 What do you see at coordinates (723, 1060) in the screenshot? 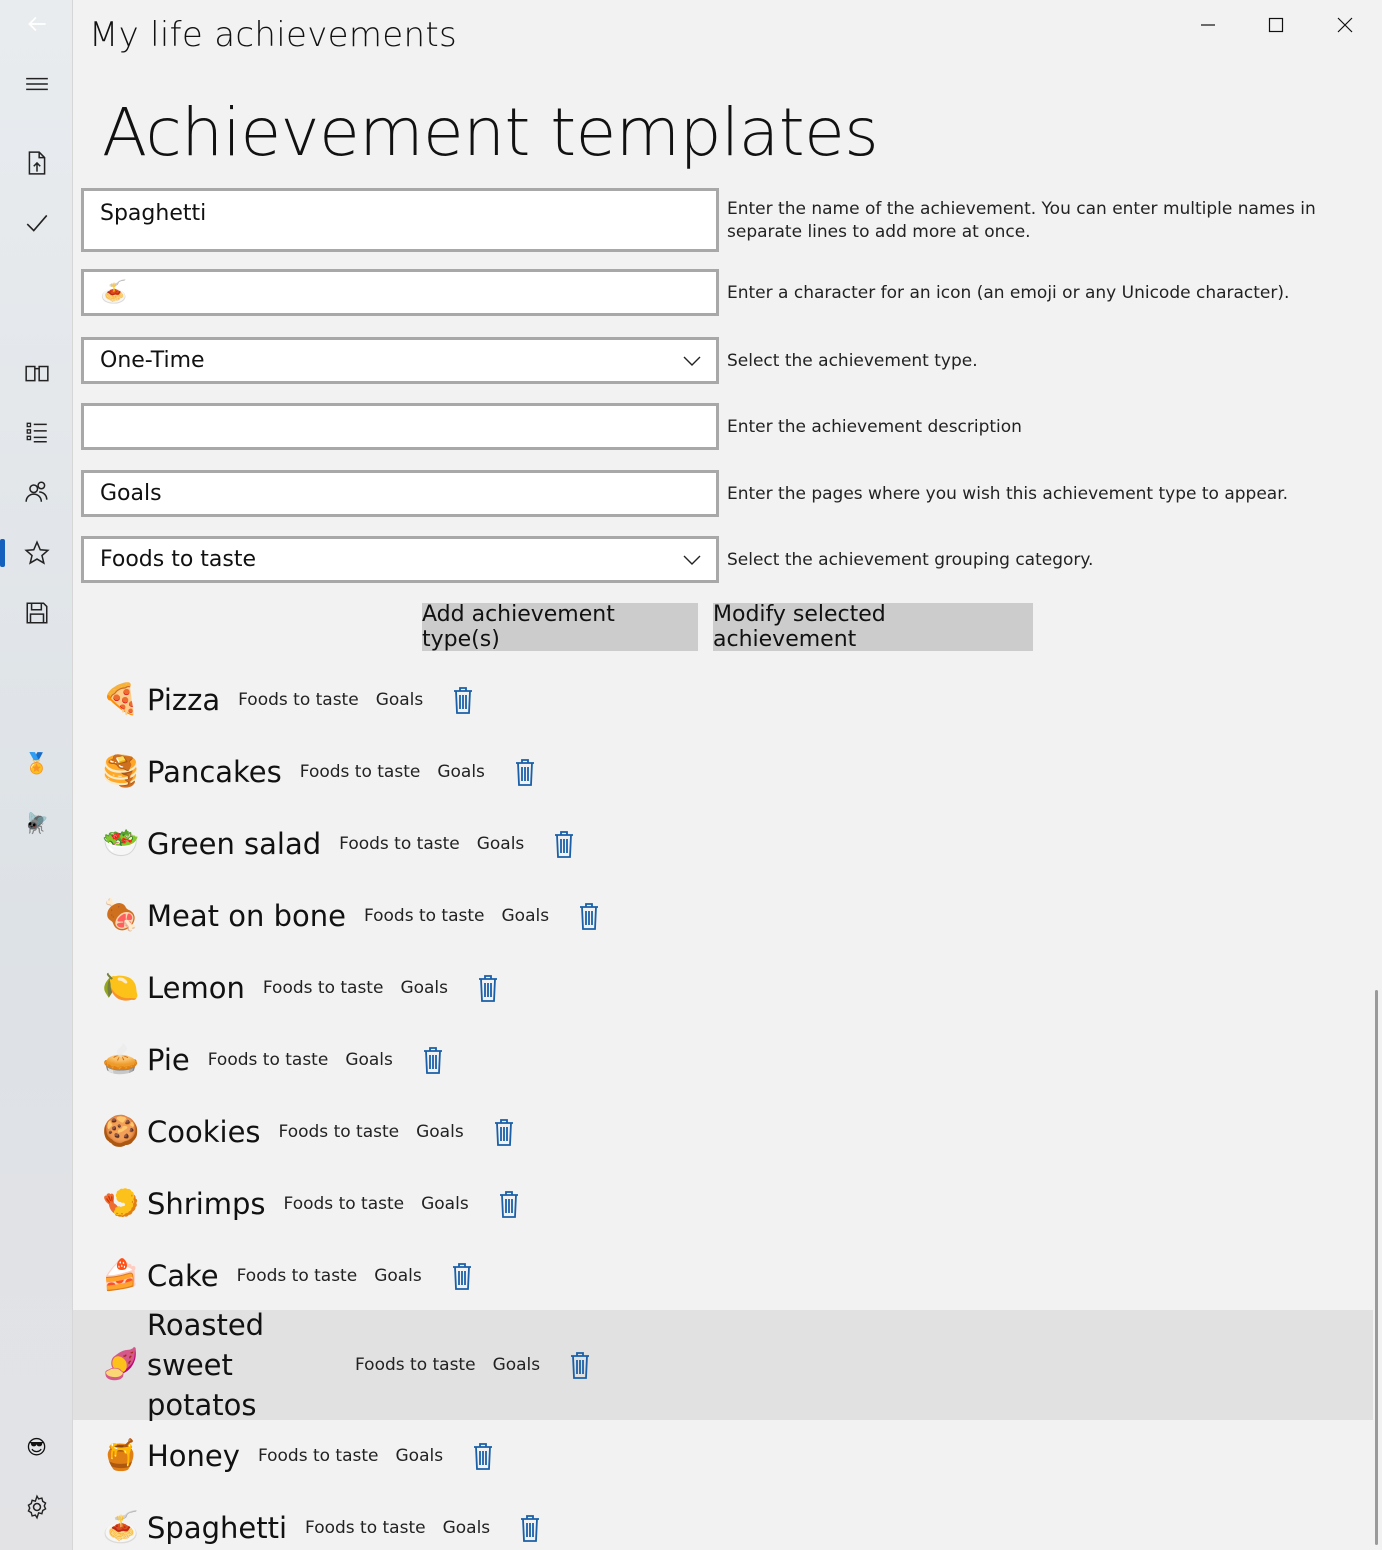
I see `list-item: 🥧 Pie Foods to taste Goals` at bounding box center [723, 1060].